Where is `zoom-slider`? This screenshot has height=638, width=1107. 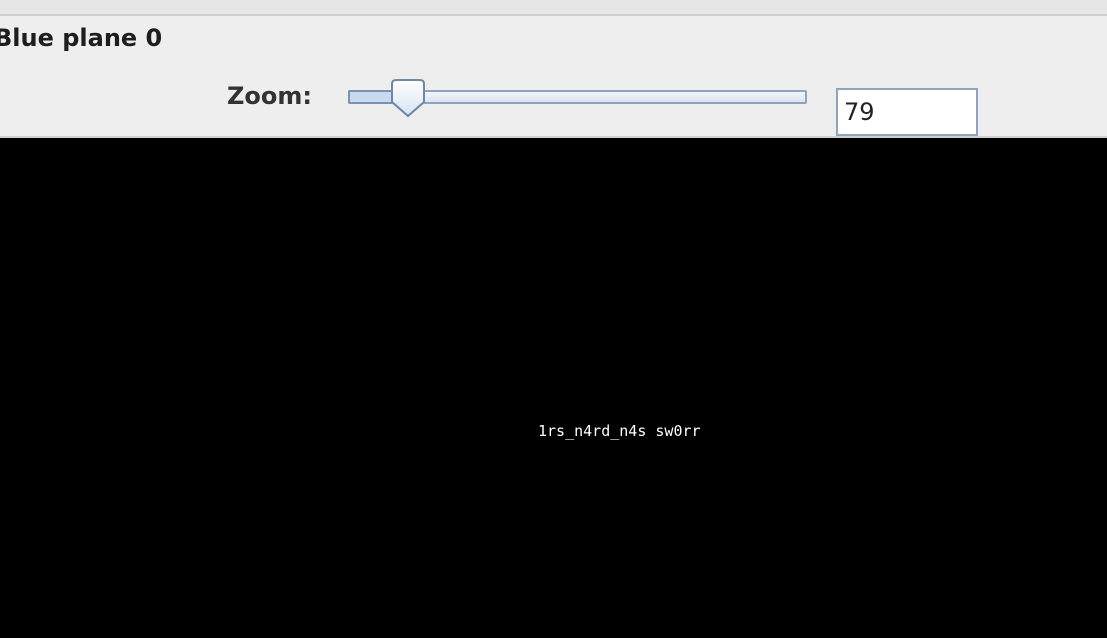 zoom-slider is located at coordinates (577, 98).